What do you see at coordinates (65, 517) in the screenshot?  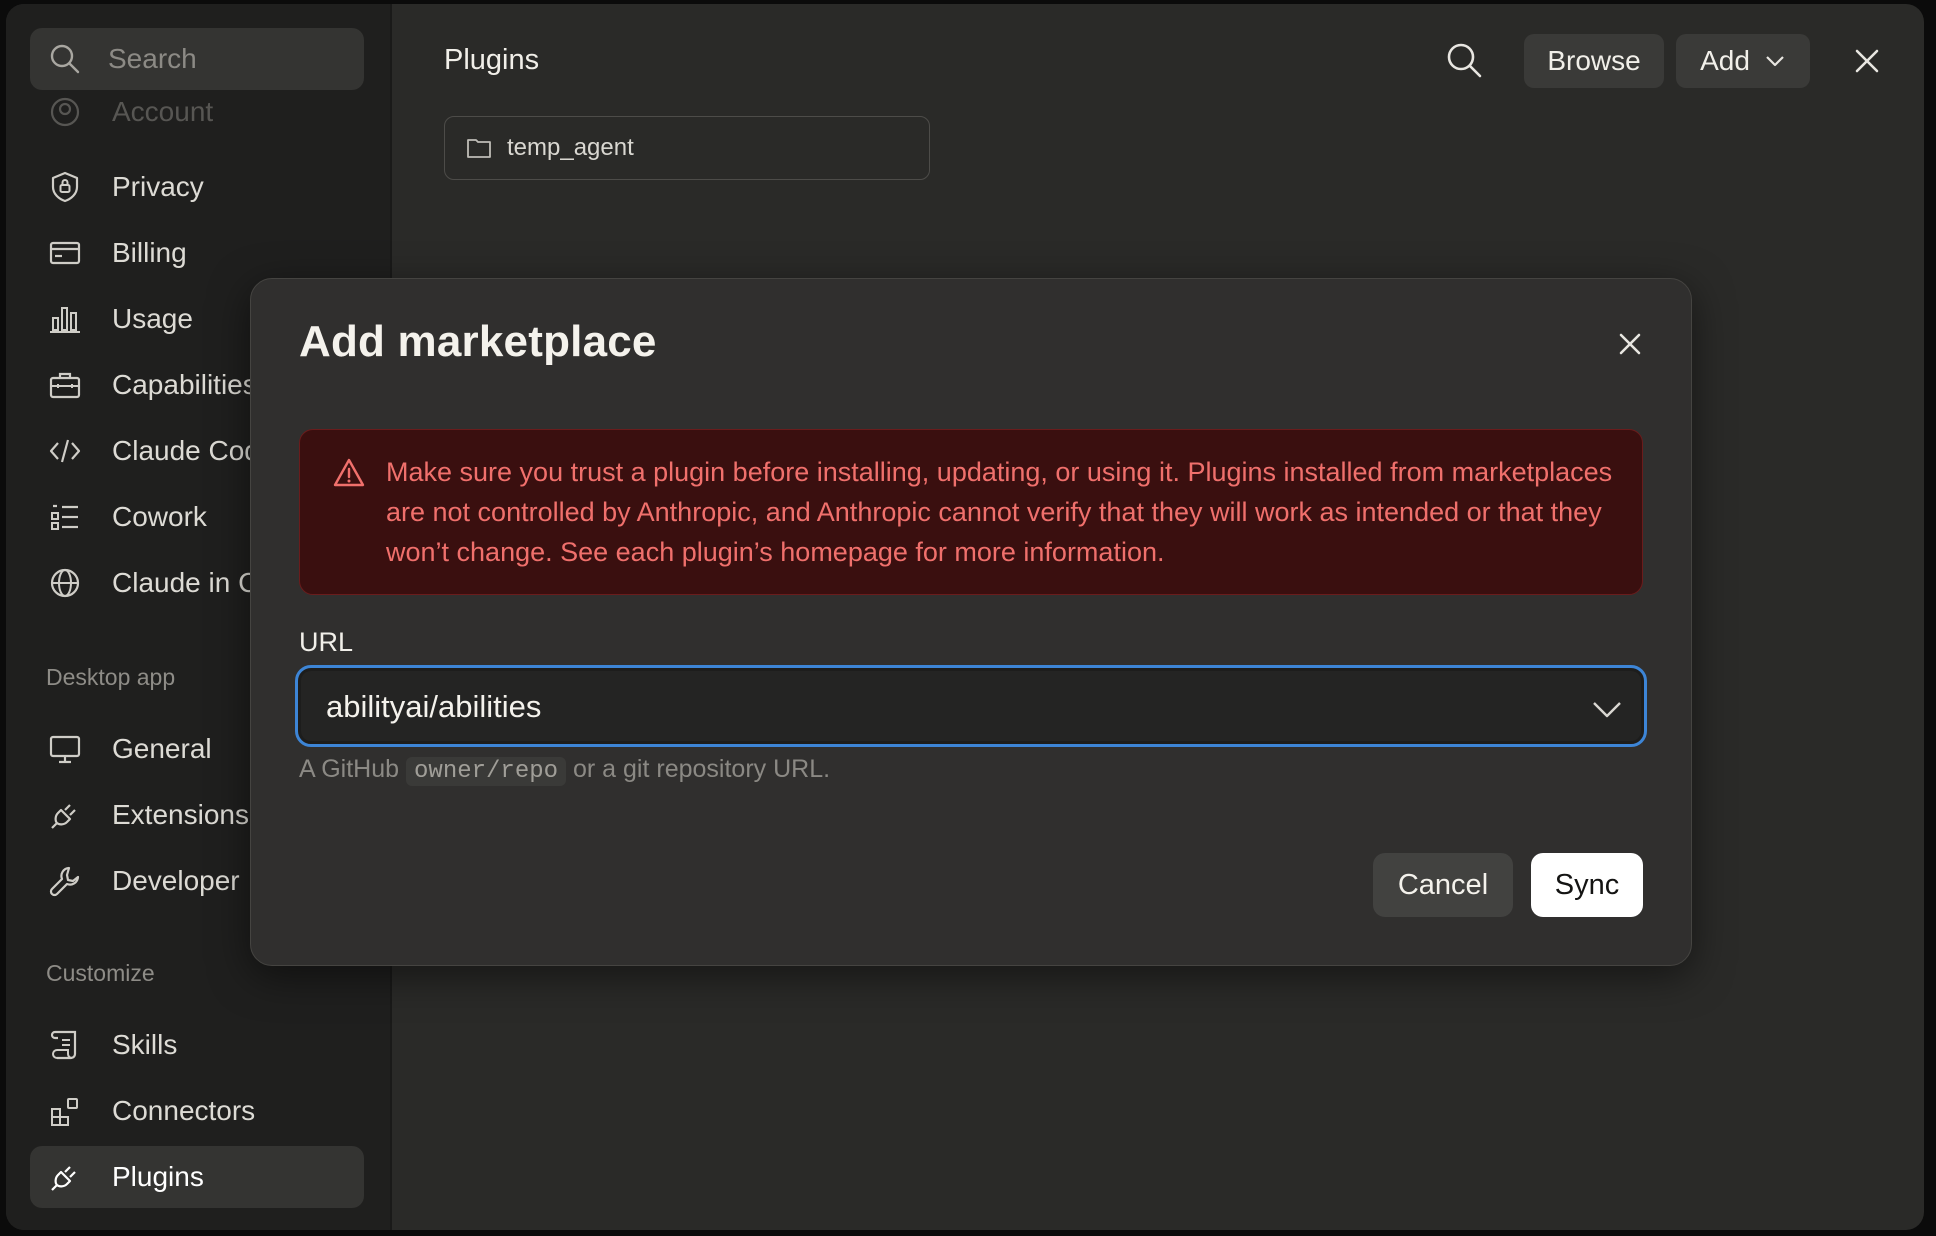 I see `checklist-icon` at bounding box center [65, 517].